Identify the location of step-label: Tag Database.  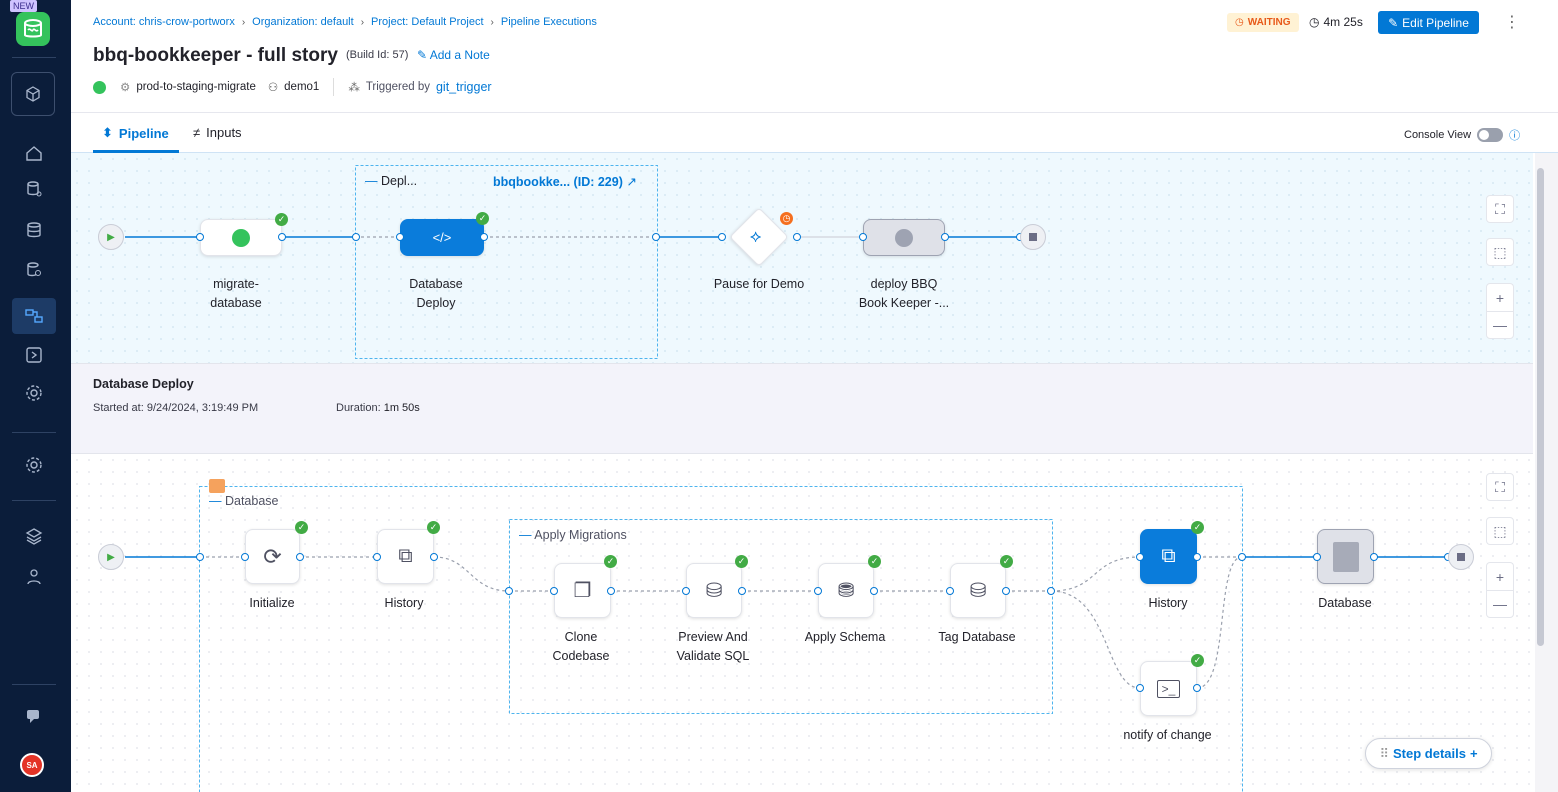
(977, 637).